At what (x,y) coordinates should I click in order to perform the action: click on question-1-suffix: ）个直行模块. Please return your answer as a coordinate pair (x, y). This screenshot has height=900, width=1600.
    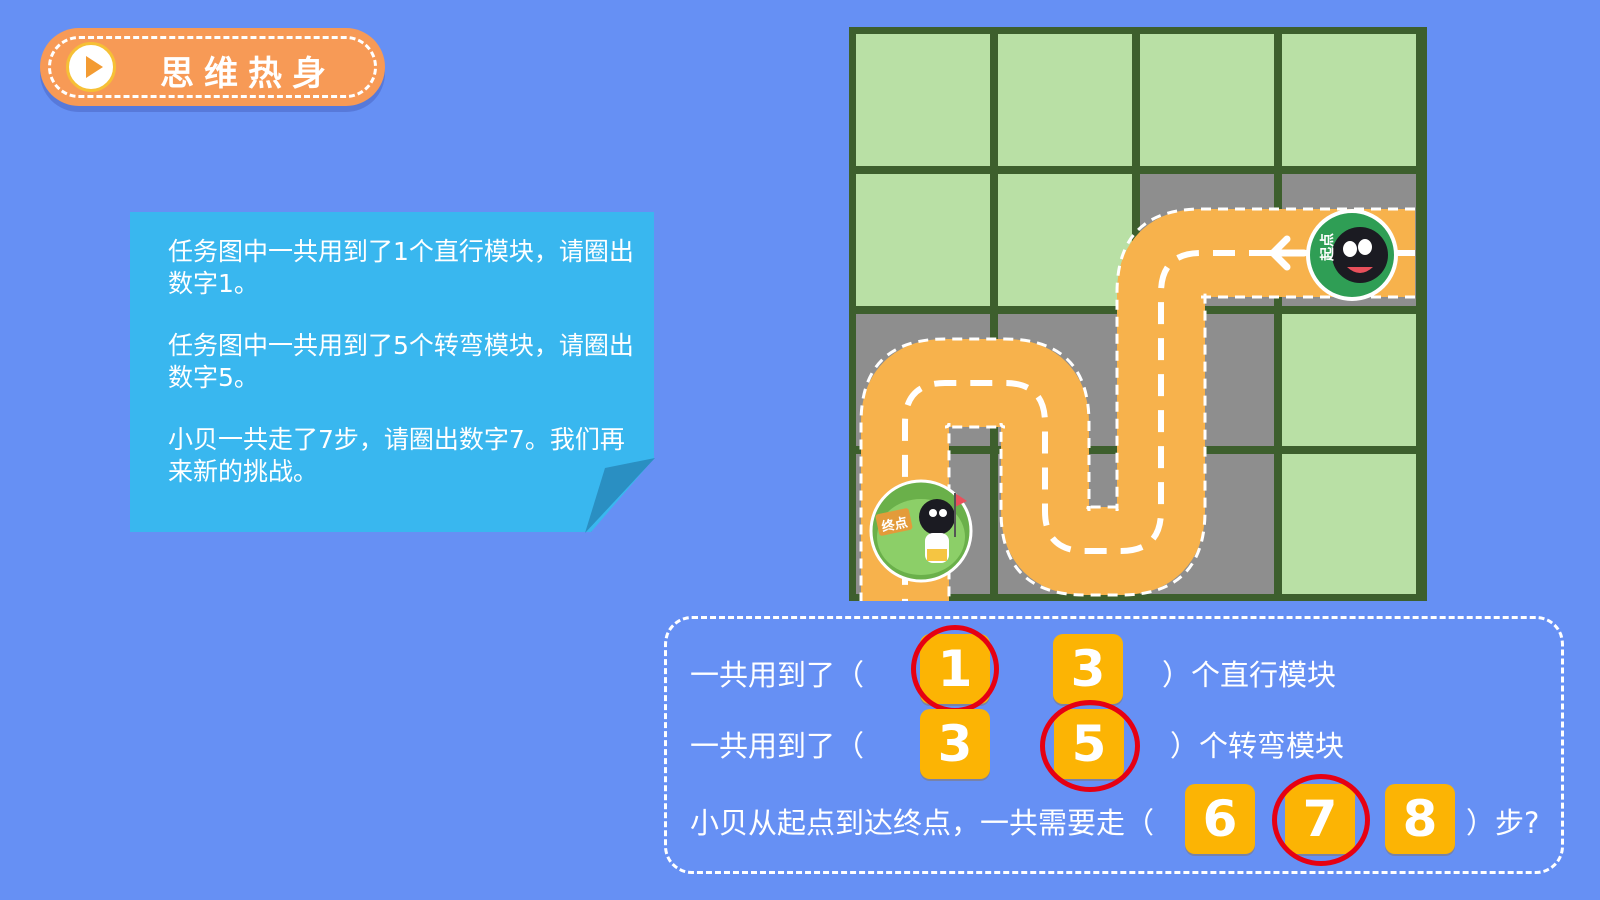
    Looking at the image, I should click on (1249, 675).